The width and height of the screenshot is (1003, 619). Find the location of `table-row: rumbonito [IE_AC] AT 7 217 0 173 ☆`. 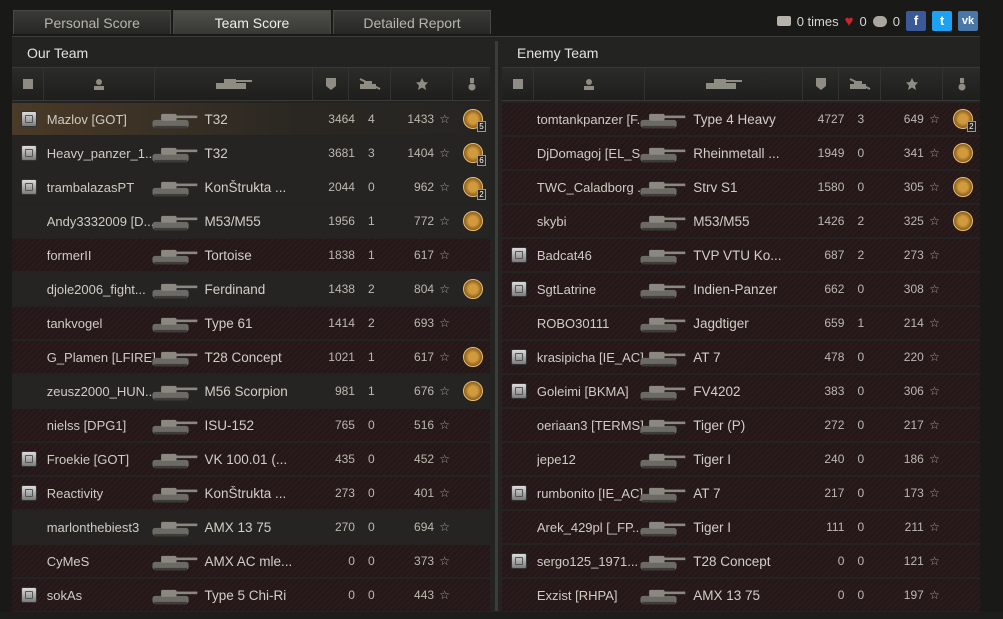

table-row: rumbonito [IE_AC] AT 7 217 0 173 ☆ is located at coordinates (741, 493).